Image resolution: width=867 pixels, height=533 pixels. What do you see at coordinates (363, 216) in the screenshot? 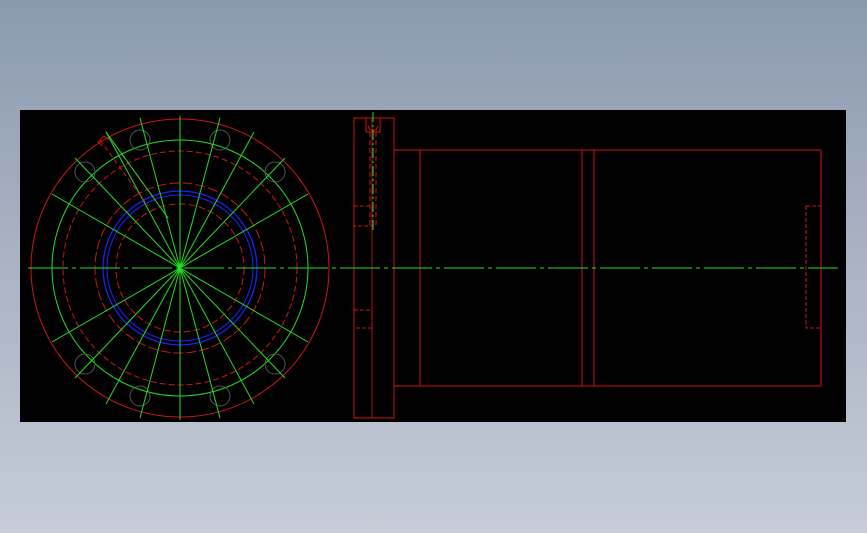
I see `flange-slot-top` at bounding box center [363, 216].